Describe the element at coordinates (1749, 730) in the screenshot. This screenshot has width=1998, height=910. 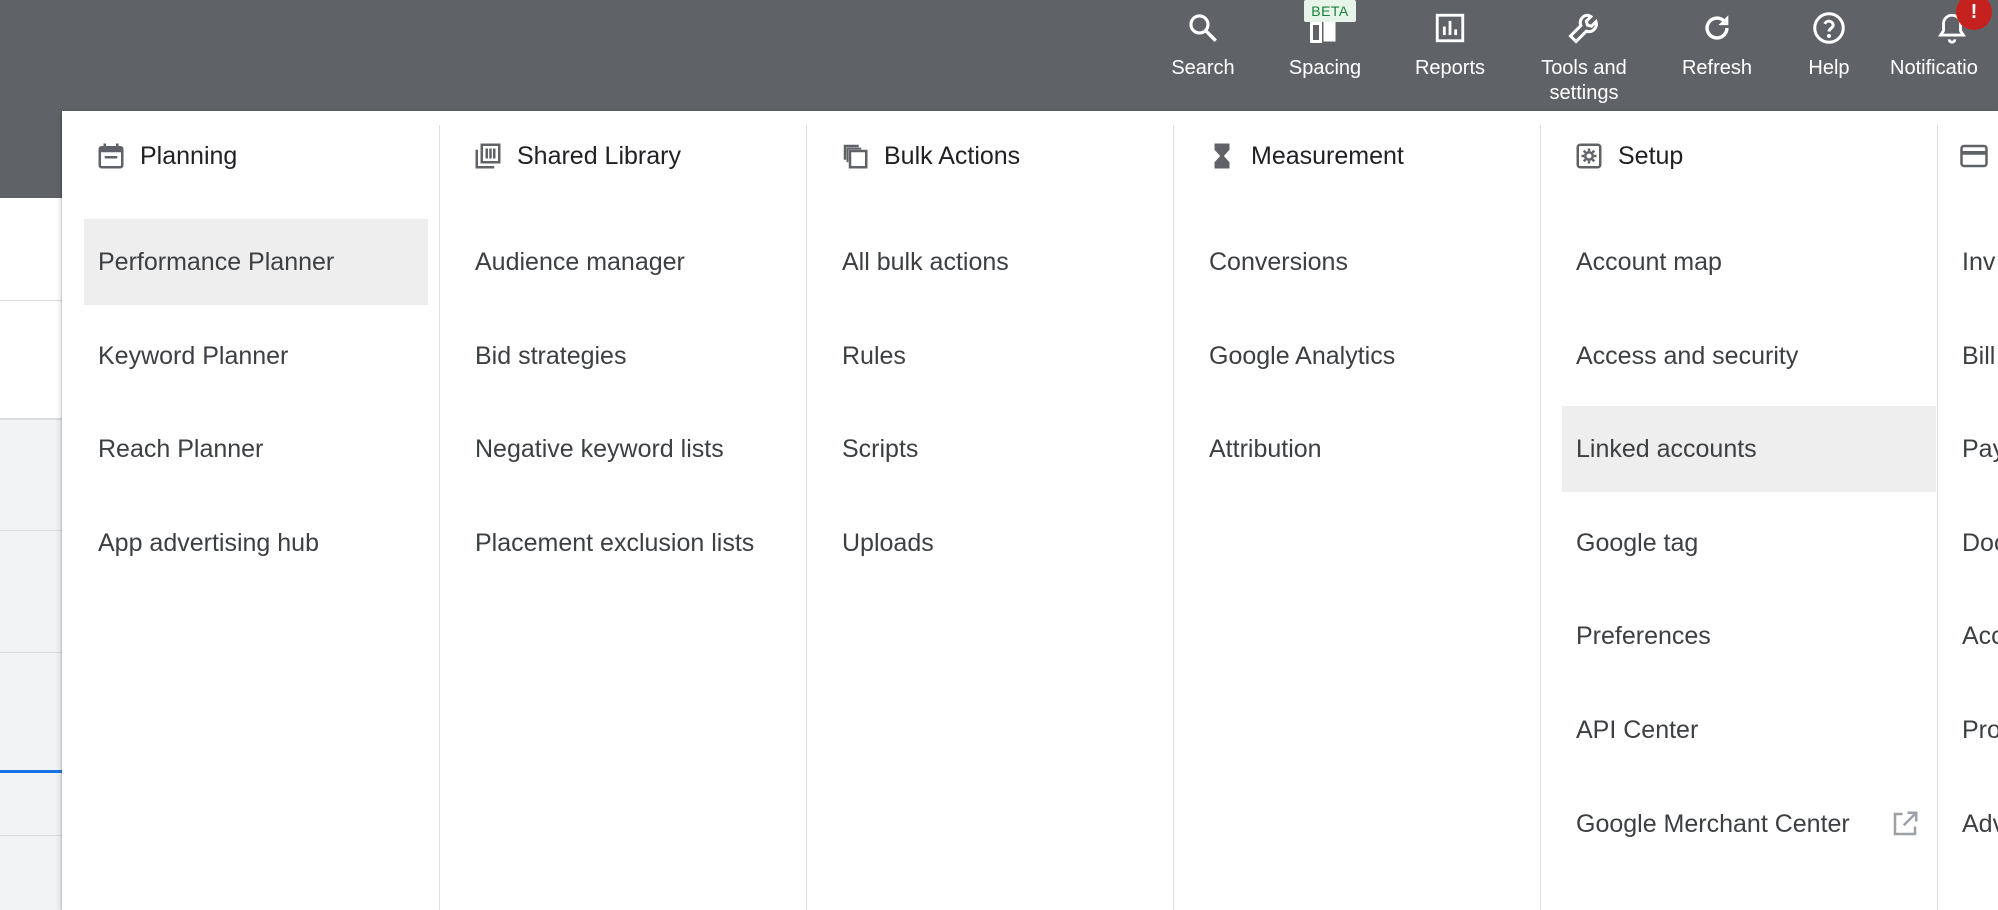
I see `menu-item-api-center: API Center` at that location.